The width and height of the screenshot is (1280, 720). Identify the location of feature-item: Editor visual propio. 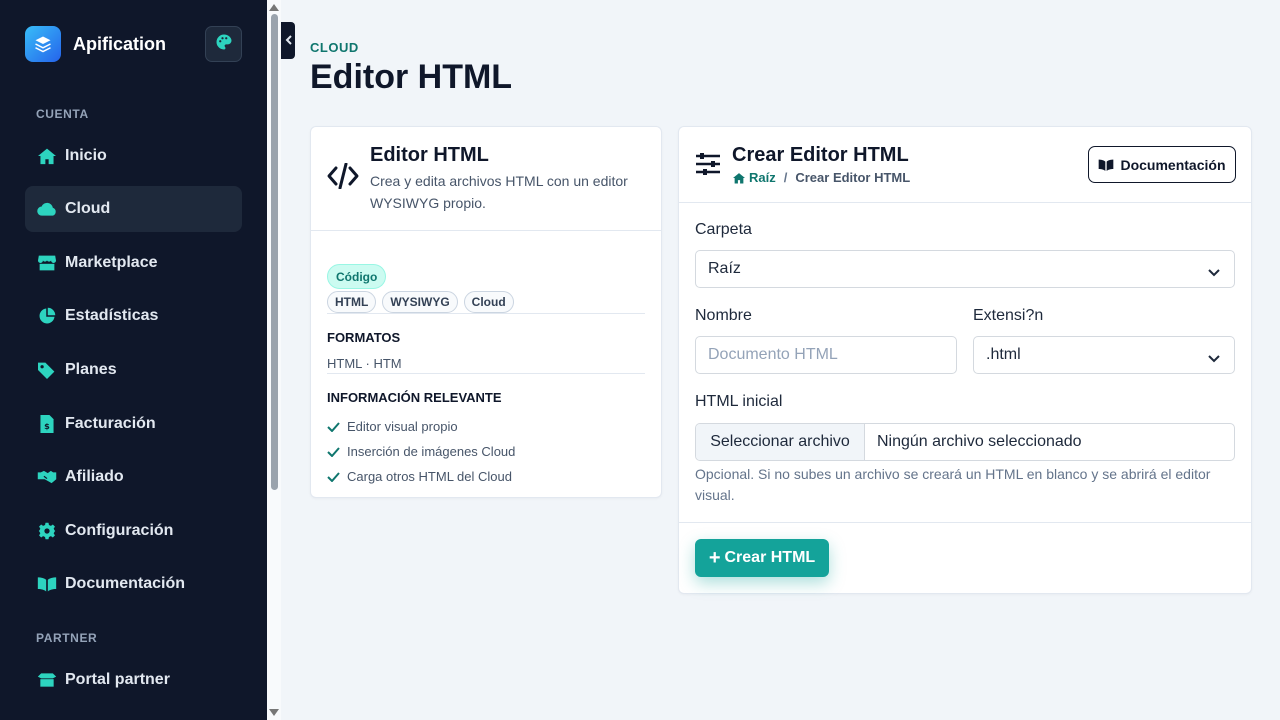
(421, 426).